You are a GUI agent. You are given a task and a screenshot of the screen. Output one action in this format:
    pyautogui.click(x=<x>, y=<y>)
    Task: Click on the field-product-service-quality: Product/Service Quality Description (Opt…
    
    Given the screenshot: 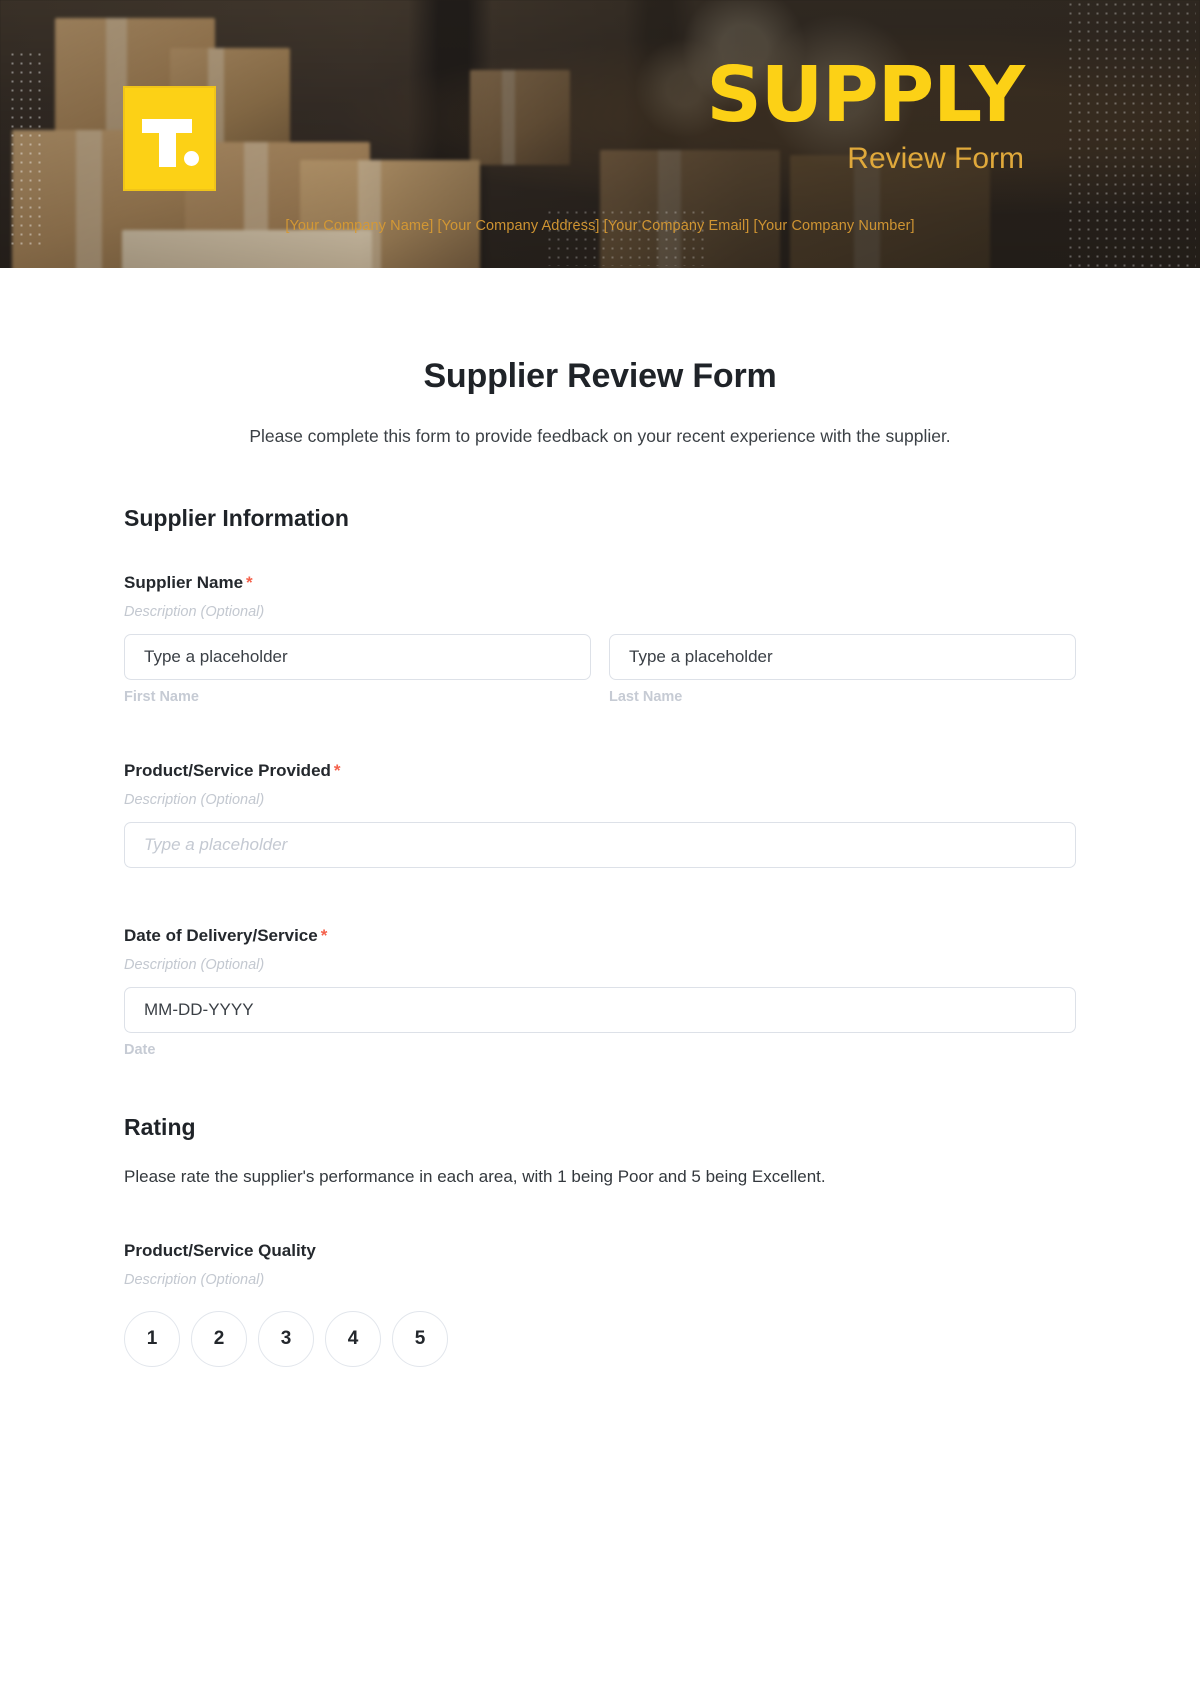 What is the action you would take?
    pyautogui.click(x=600, y=1304)
    